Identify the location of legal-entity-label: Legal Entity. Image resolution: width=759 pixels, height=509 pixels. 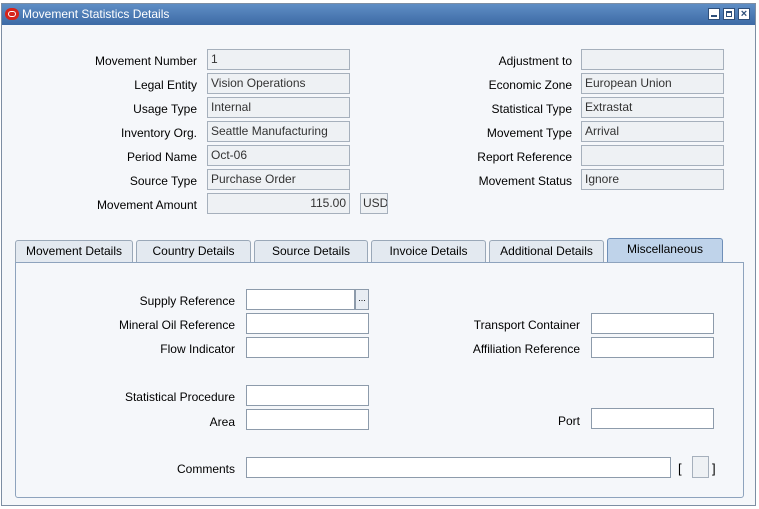
(165, 85).